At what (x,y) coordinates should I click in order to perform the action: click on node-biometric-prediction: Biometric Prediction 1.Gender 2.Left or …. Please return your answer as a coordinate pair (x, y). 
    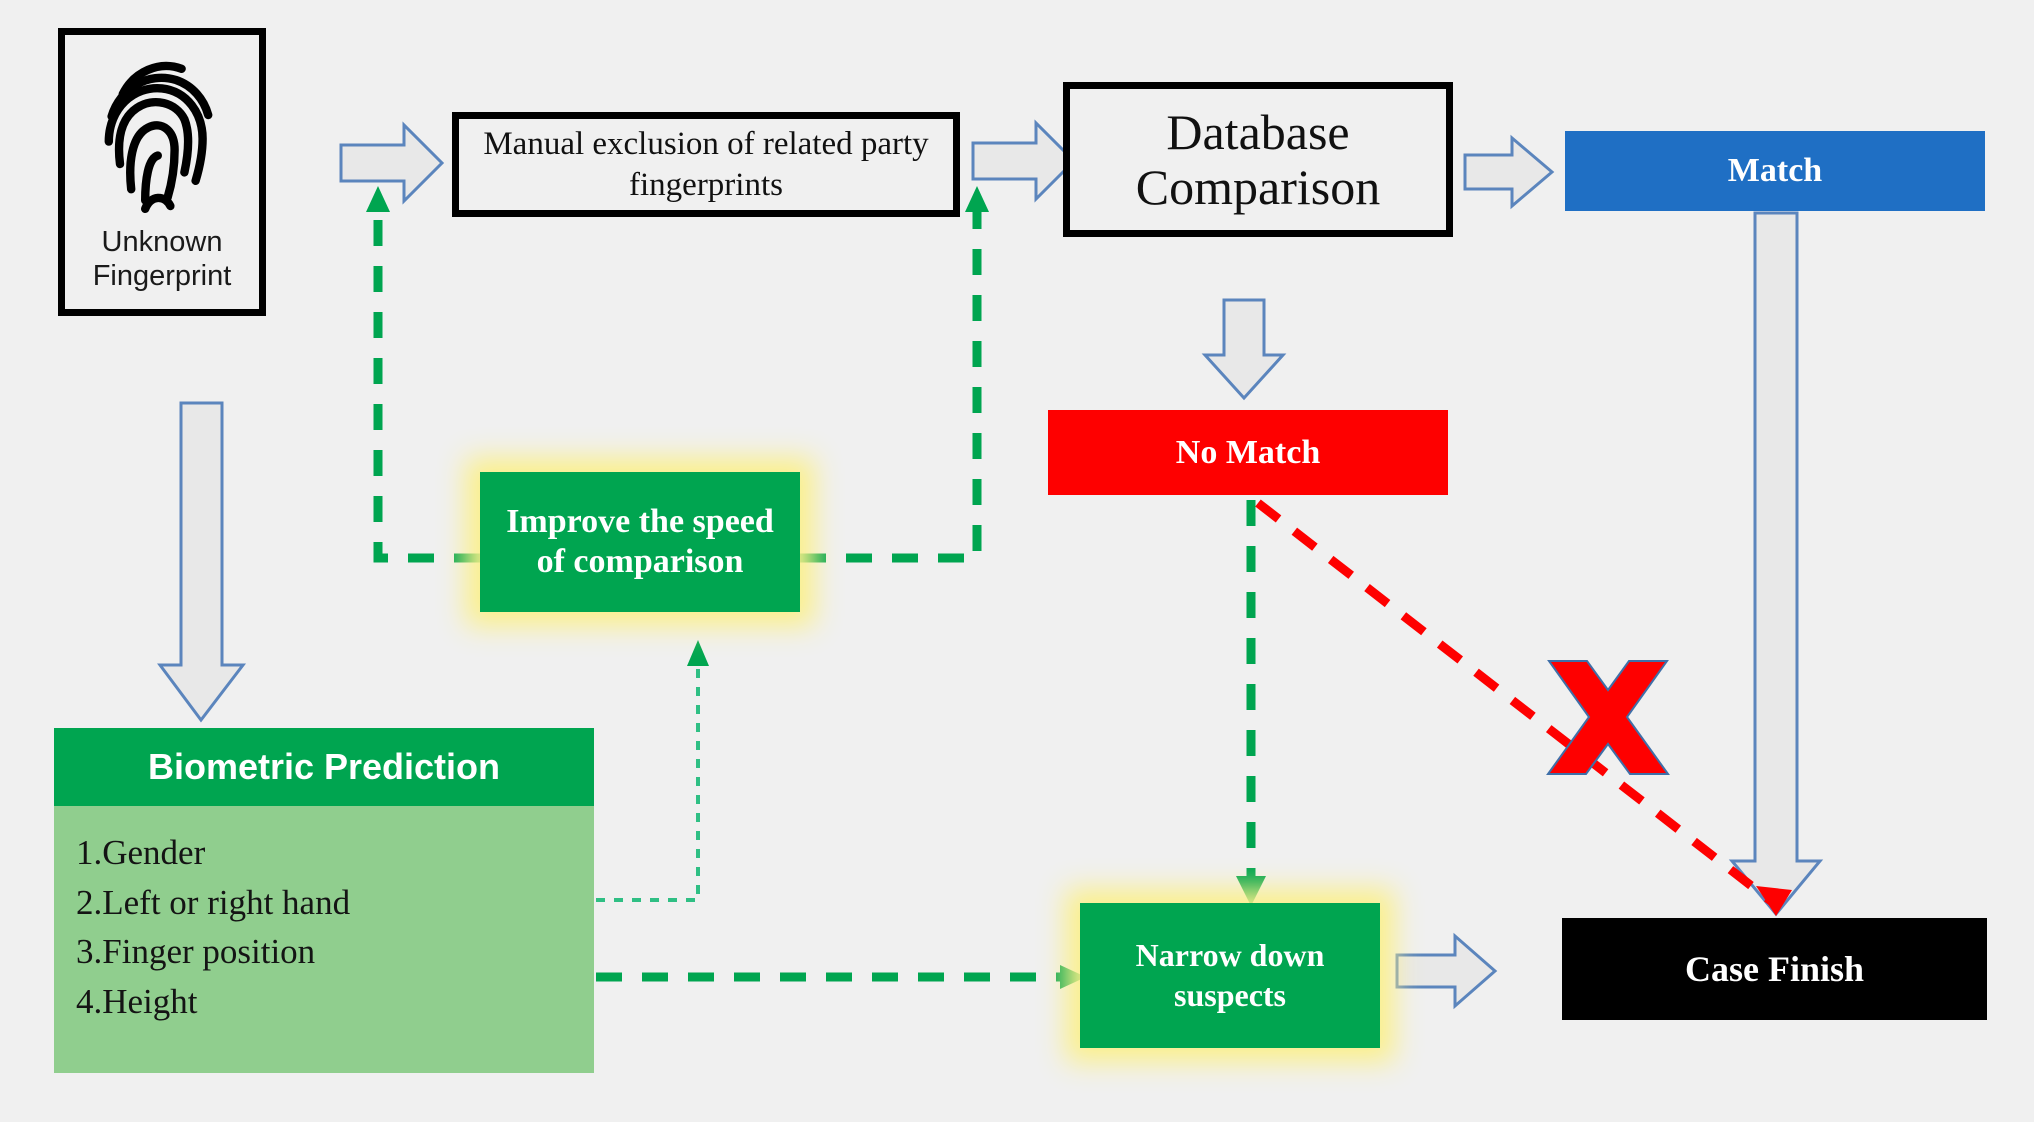
    Looking at the image, I should click on (324, 900).